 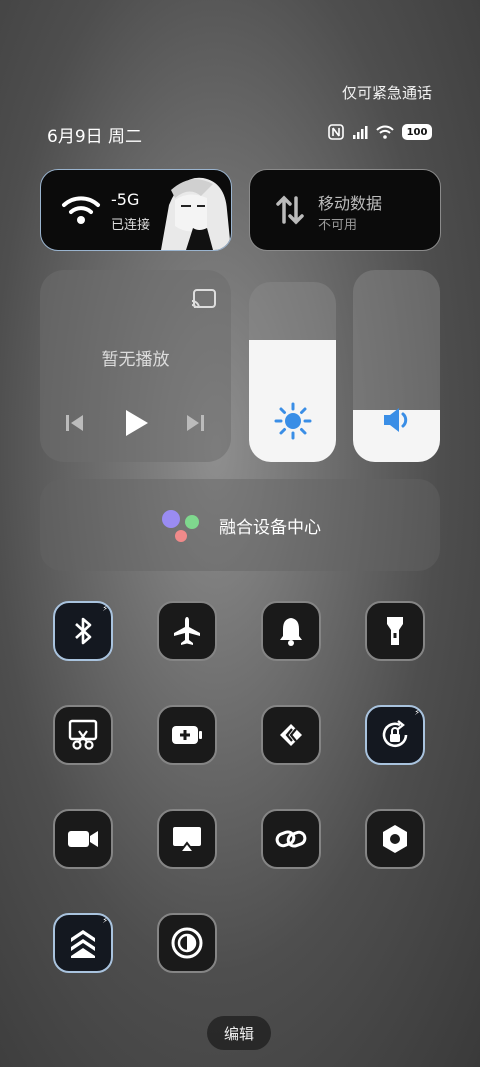 I want to click on cast-arrows-icon, so click(x=291, y=735).